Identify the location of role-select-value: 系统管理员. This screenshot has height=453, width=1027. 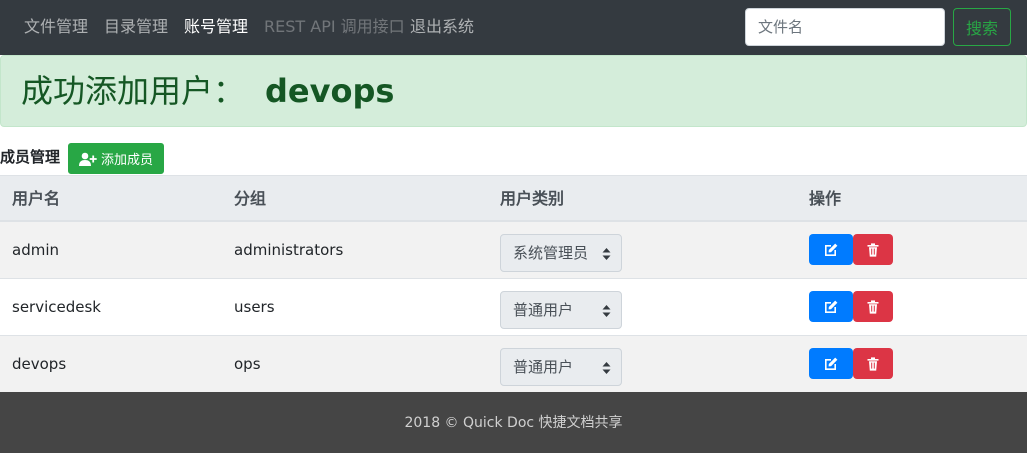
(551, 253).